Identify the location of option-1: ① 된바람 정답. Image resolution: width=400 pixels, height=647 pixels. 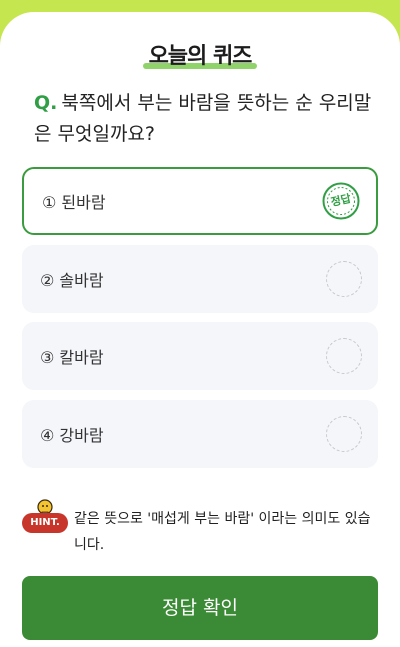
(200, 201).